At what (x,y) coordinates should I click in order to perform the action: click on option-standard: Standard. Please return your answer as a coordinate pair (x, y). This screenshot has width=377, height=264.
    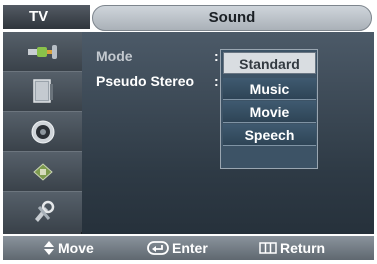
    Looking at the image, I should click on (269, 63).